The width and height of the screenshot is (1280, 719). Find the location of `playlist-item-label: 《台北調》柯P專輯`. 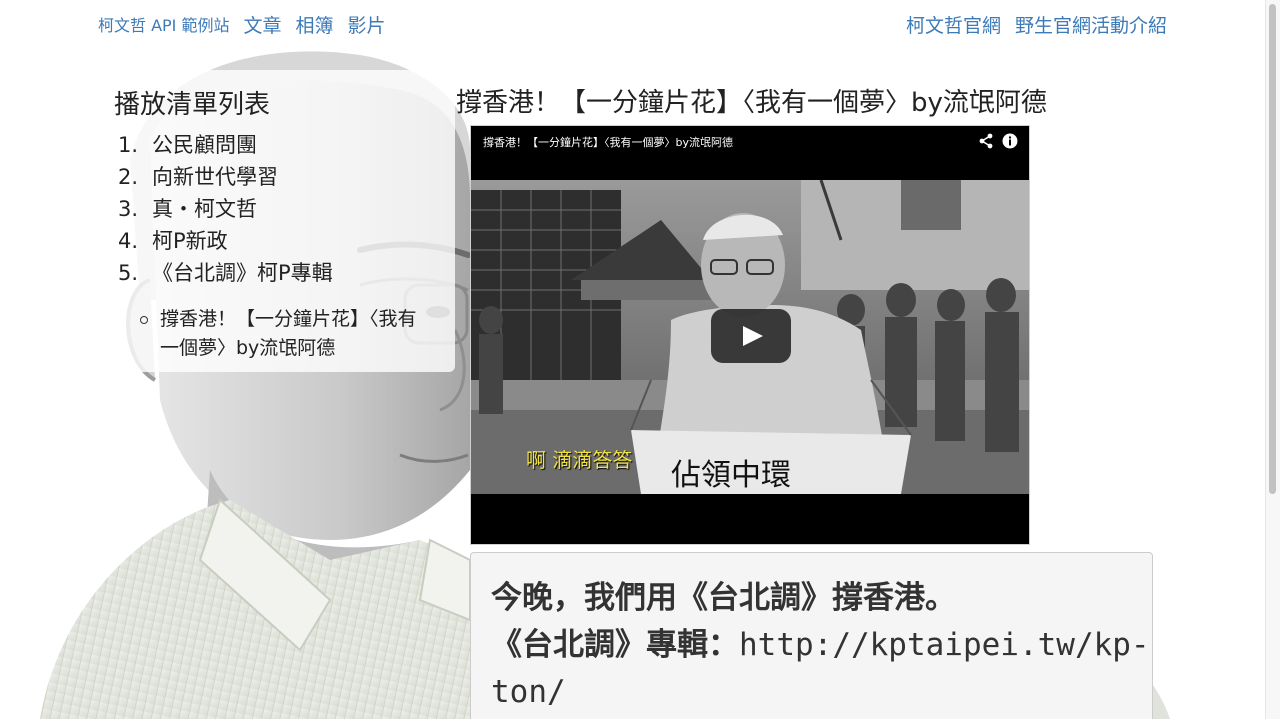

playlist-item-label: 《台北調》柯P專輯 is located at coordinates (242, 273).